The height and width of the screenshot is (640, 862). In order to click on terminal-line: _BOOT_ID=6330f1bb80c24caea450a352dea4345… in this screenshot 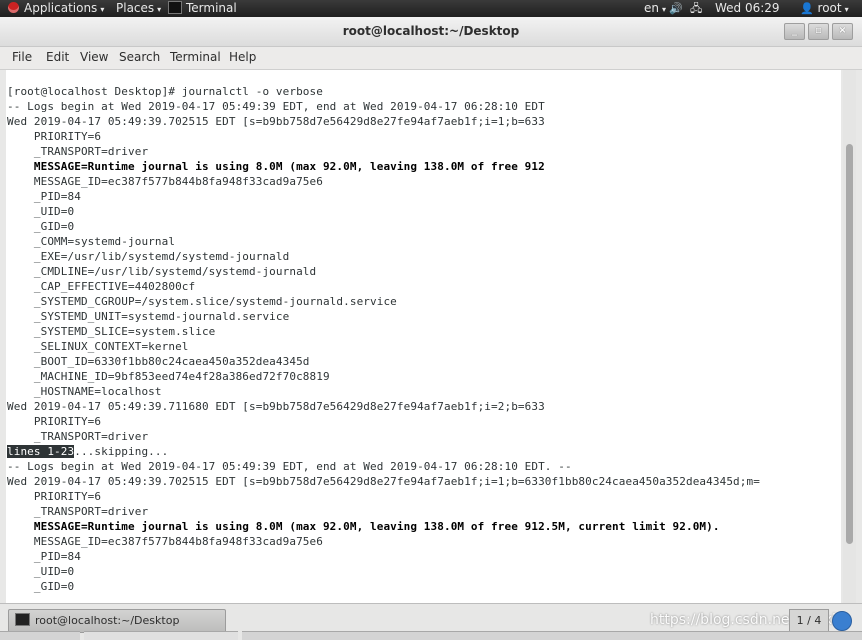, I will do `click(158, 361)`.